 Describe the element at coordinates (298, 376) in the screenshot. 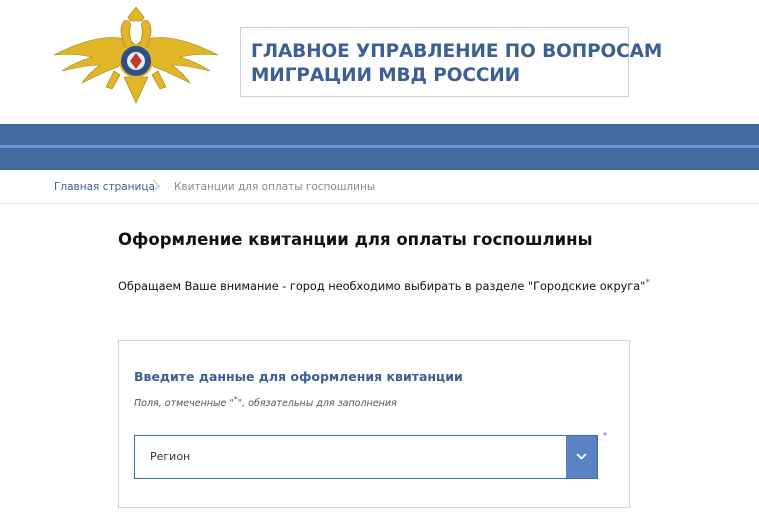

I see `form-title: Введите данные для оформления квитанции` at that location.